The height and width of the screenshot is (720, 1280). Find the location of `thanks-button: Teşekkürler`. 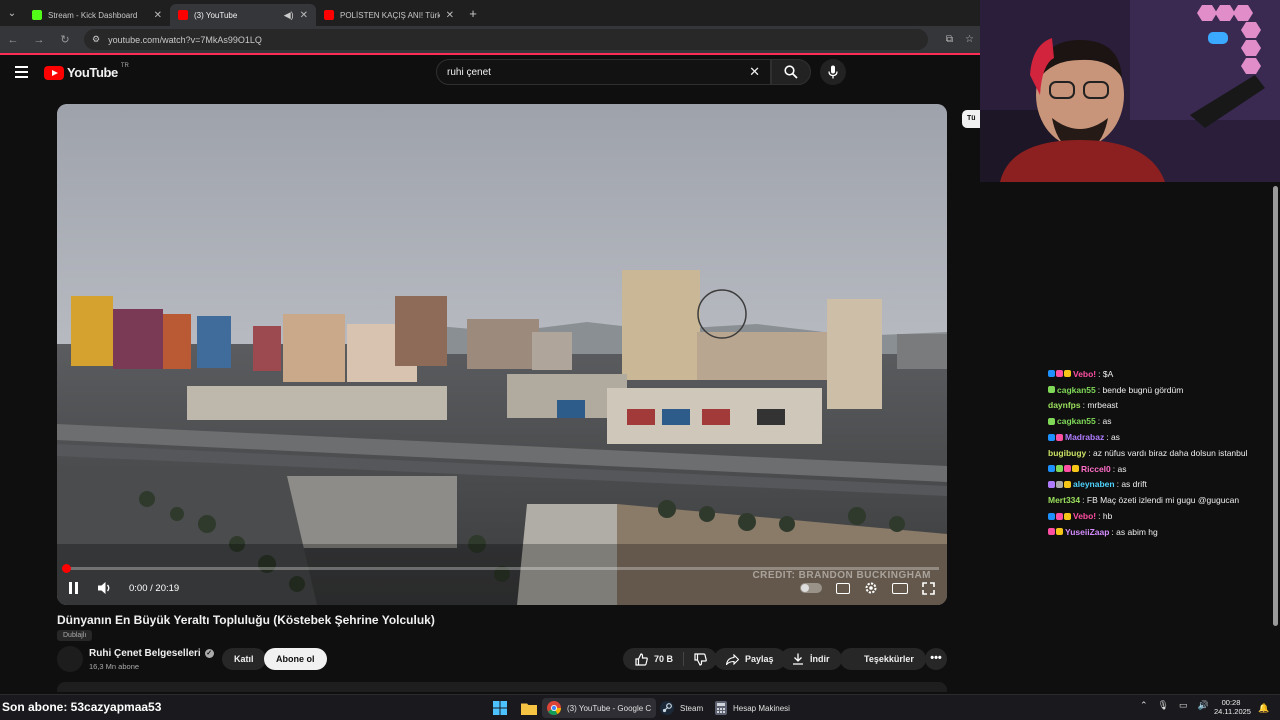

thanks-button: Teşekkürler is located at coordinates (883, 659).